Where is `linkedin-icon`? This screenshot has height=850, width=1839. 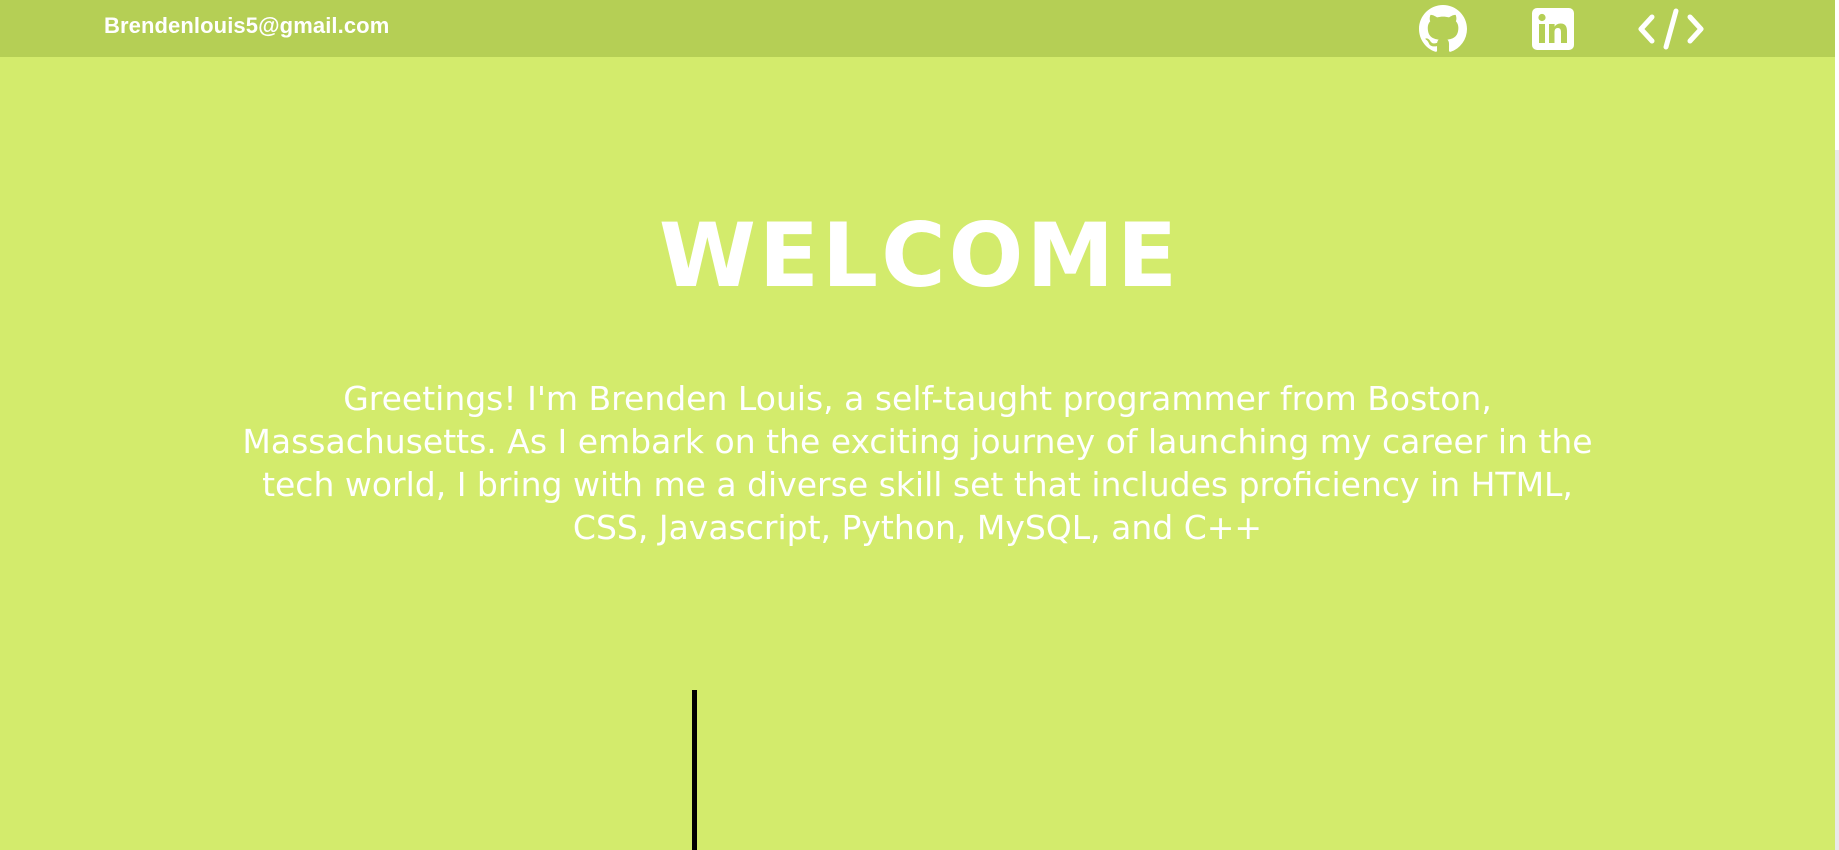
linkedin-icon is located at coordinates (1553, 29).